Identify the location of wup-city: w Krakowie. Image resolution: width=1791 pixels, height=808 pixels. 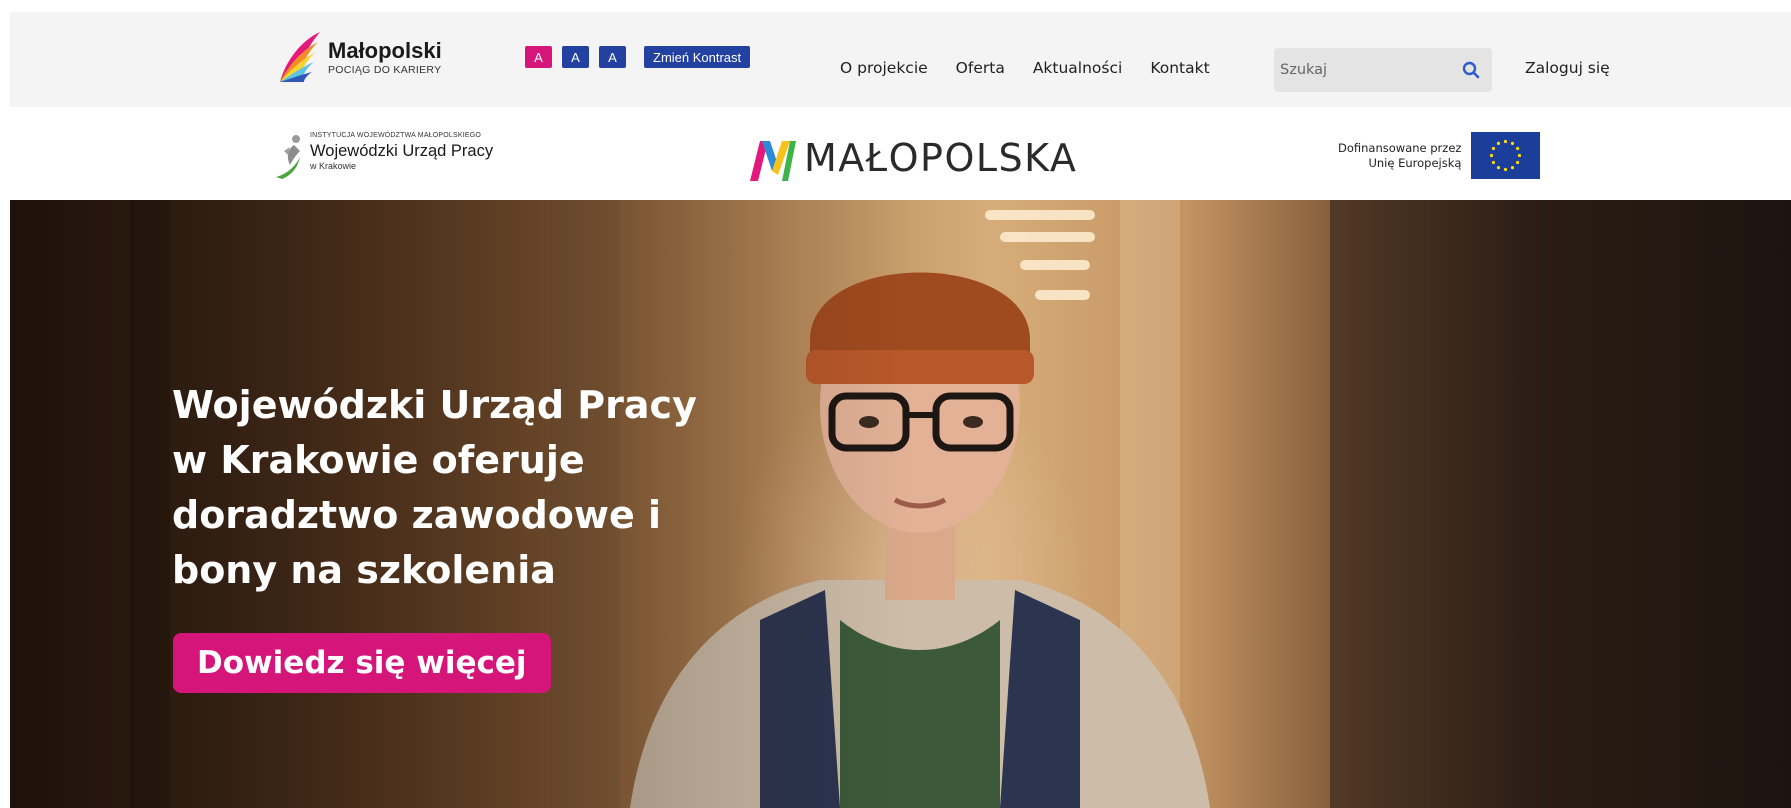
(333, 166).